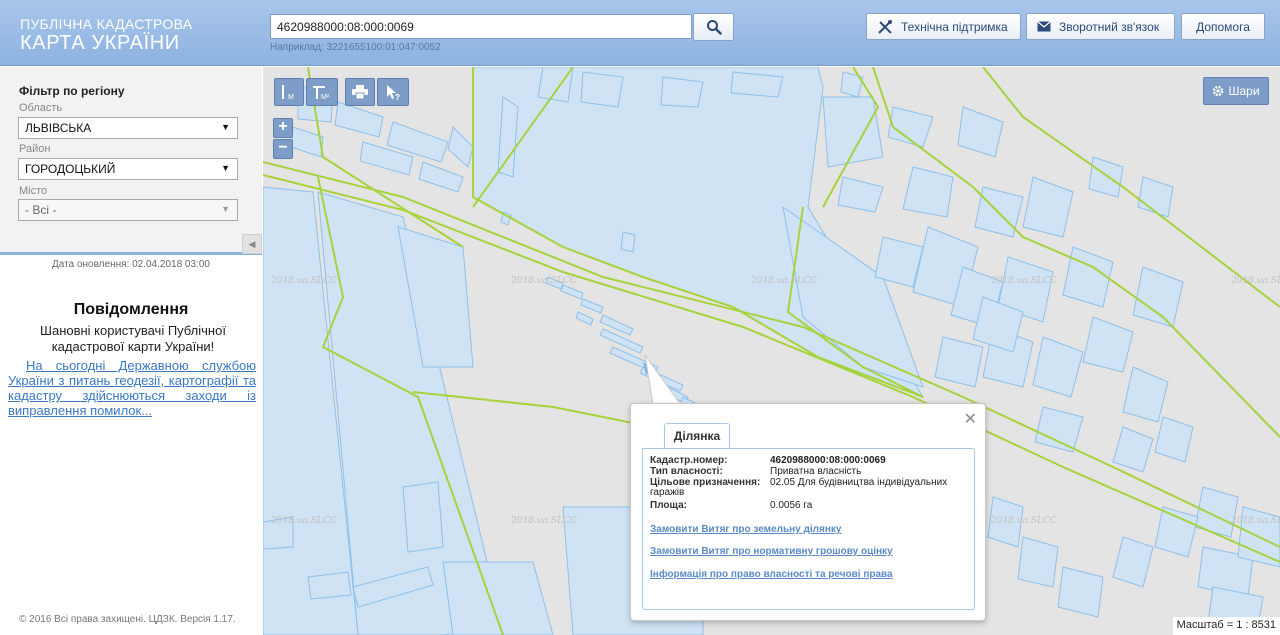  What do you see at coordinates (291, 97) in the screenshot?
I see `svg-text: M` at bounding box center [291, 97].